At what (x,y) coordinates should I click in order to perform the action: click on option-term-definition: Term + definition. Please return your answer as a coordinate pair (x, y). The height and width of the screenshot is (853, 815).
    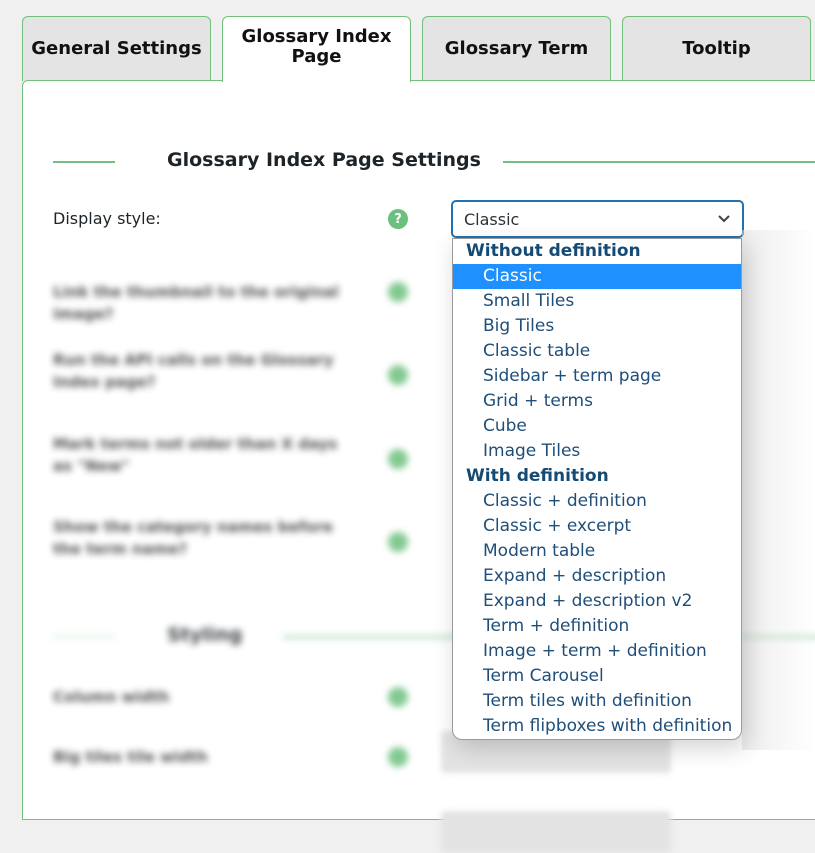
    Looking at the image, I should click on (597, 626).